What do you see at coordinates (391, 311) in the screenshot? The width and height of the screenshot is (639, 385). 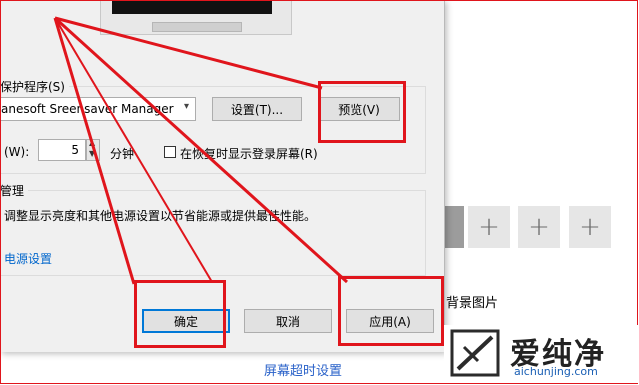 I see `annotation-box-apply` at bounding box center [391, 311].